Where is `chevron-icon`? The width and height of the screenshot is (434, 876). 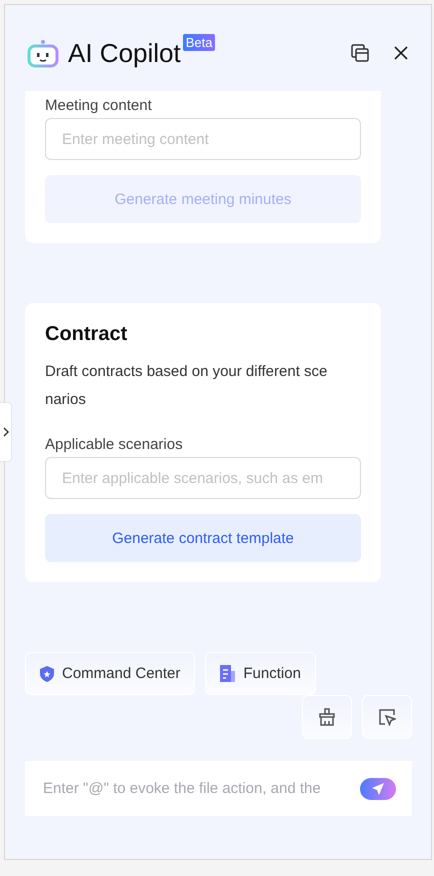 chevron-icon is located at coordinates (6, 432).